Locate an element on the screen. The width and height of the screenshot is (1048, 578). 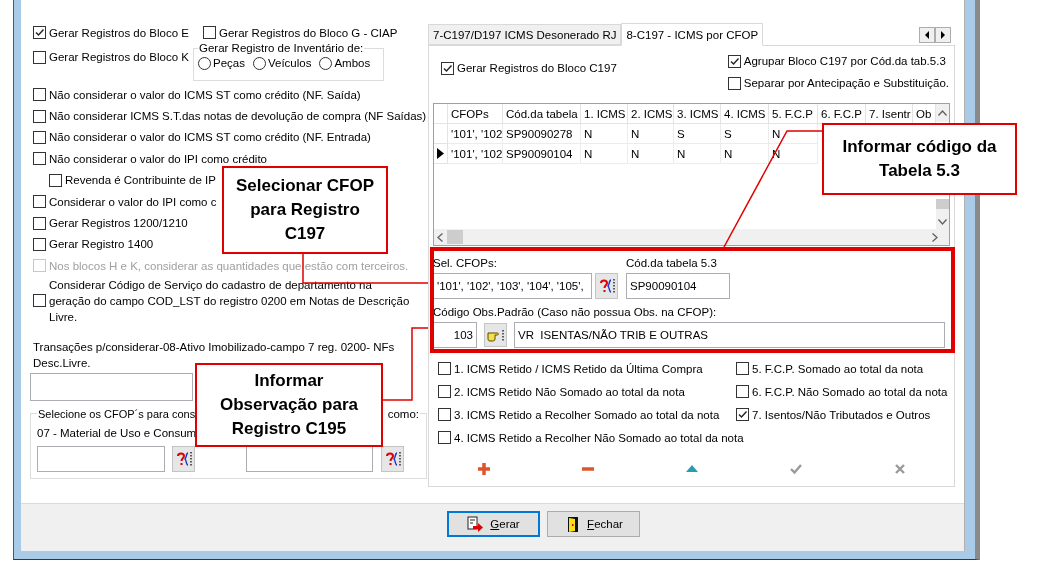
tab: 8-C197 - ICMS por CFOP is located at coordinates (692, 34).